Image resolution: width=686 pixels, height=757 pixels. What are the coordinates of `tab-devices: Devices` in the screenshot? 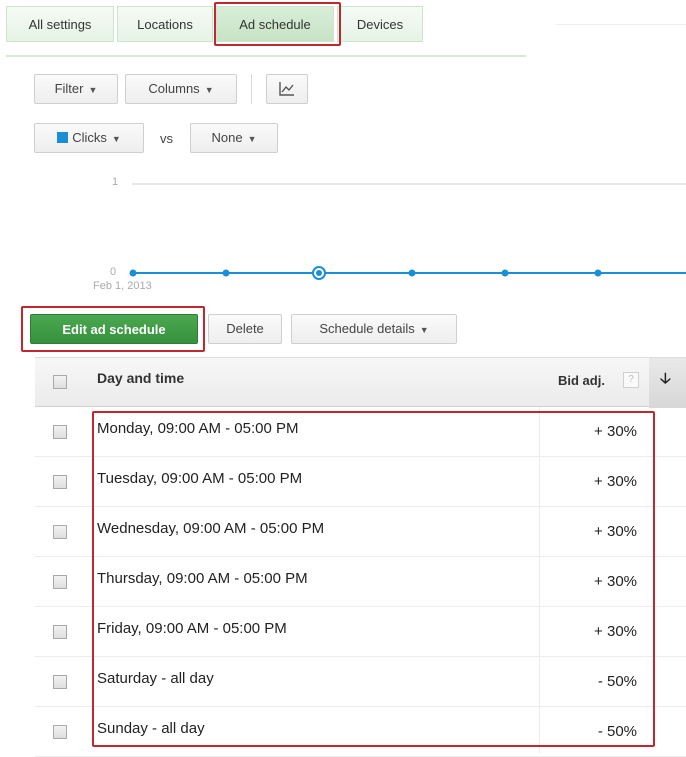 It's located at (380, 24).